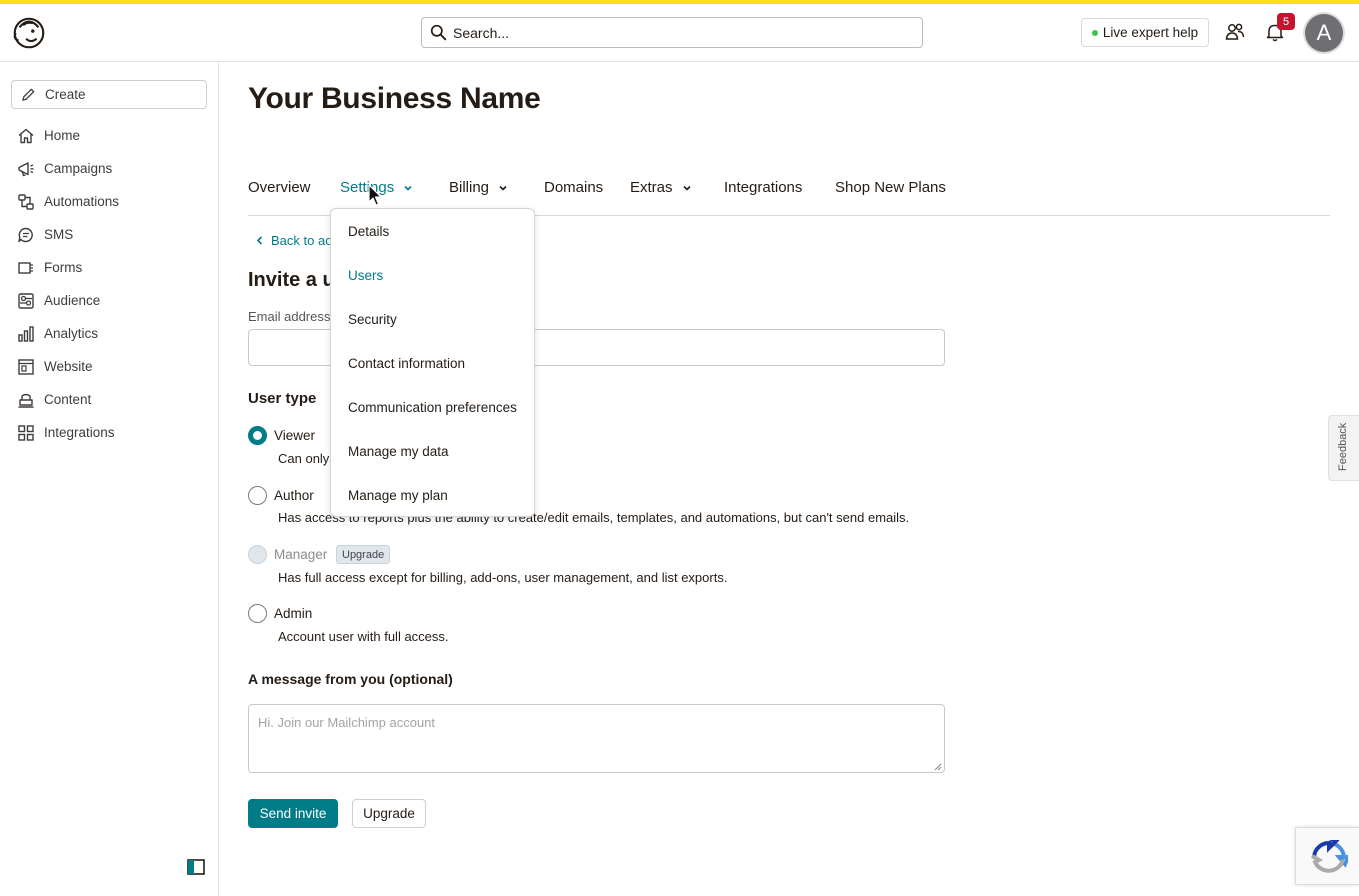 The image size is (1359, 896). I want to click on automation-icon, so click(26, 201).